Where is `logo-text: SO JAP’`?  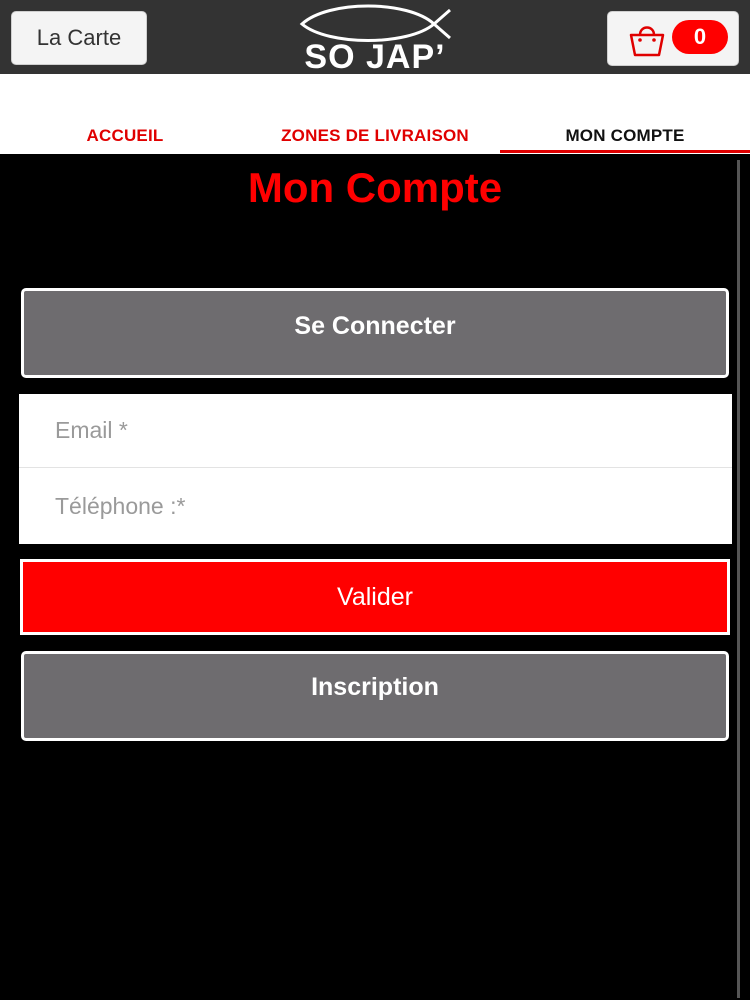
logo-text: SO JAP’ is located at coordinates (375, 57).